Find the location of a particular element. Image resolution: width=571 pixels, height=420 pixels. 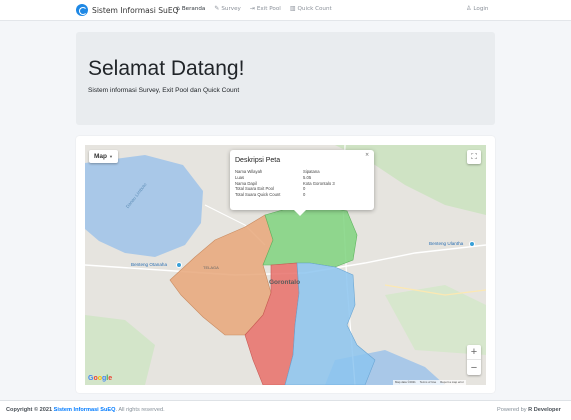

nav-item-survey: ✎ Survey is located at coordinates (227, 9).